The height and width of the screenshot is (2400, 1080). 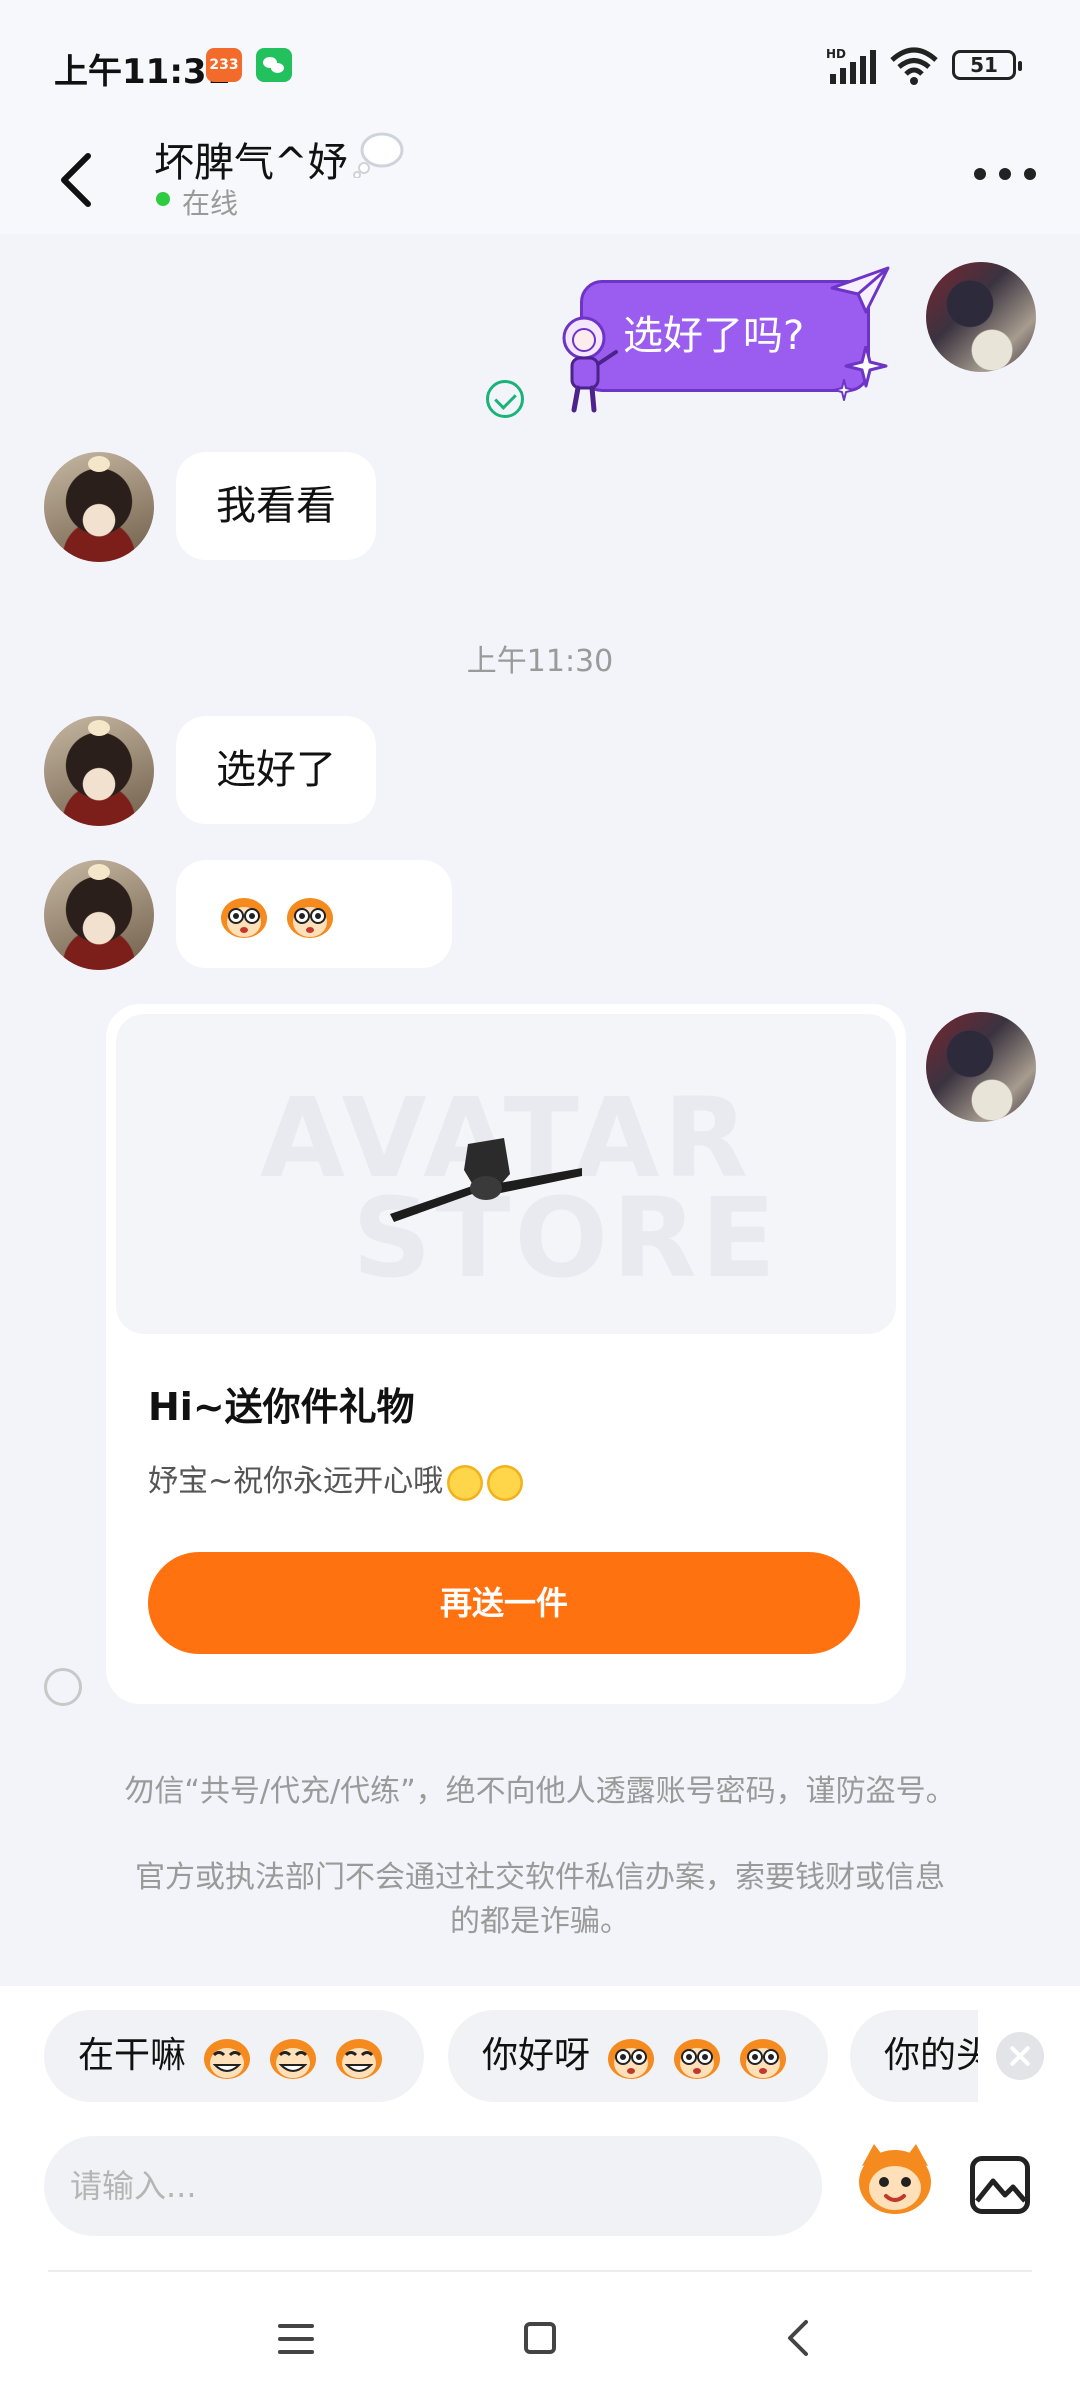 I want to click on paper-plane-icon, so click(x=860, y=293).